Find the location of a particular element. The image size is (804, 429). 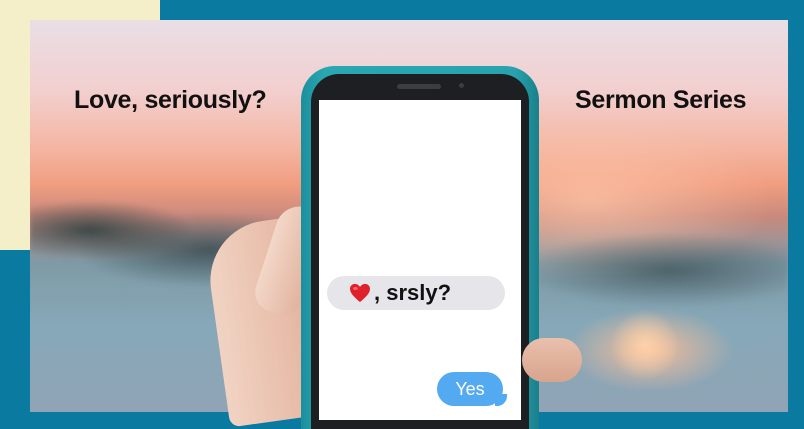

received-message-bubble: , srsly? is located at coordinates (416, 293).